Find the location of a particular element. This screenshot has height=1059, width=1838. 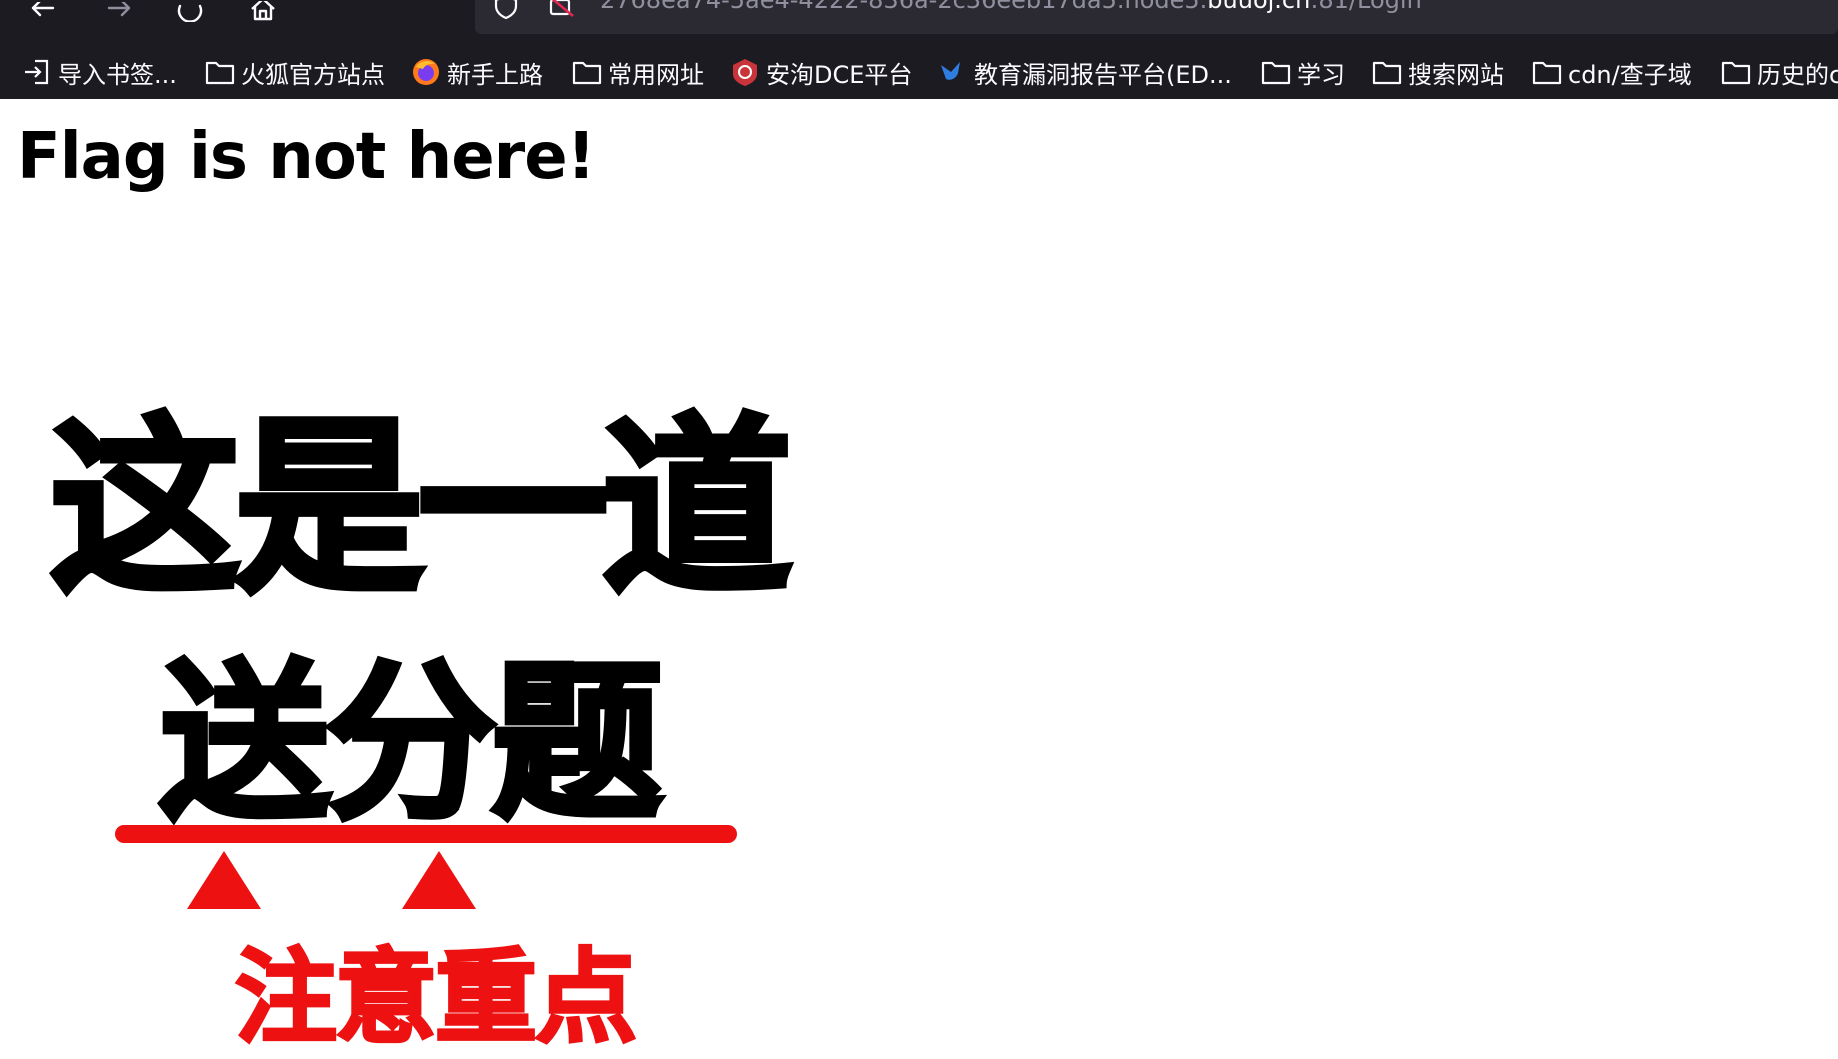

bookmark-label: 火狐官方站点 is located at coordinates (313, 74).